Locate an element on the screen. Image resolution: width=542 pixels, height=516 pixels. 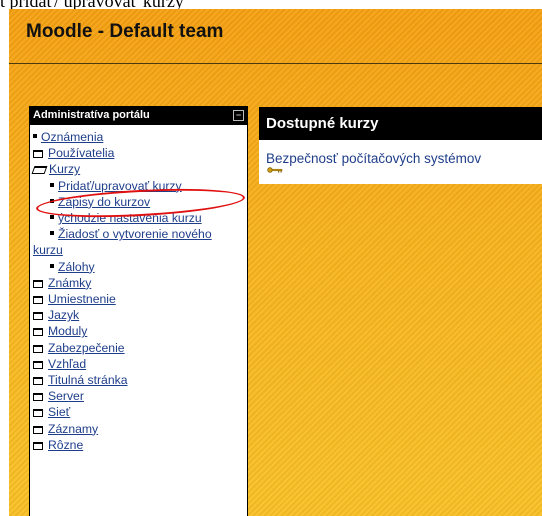
menu-link: Rôzne is located at coordinates (65, 445).